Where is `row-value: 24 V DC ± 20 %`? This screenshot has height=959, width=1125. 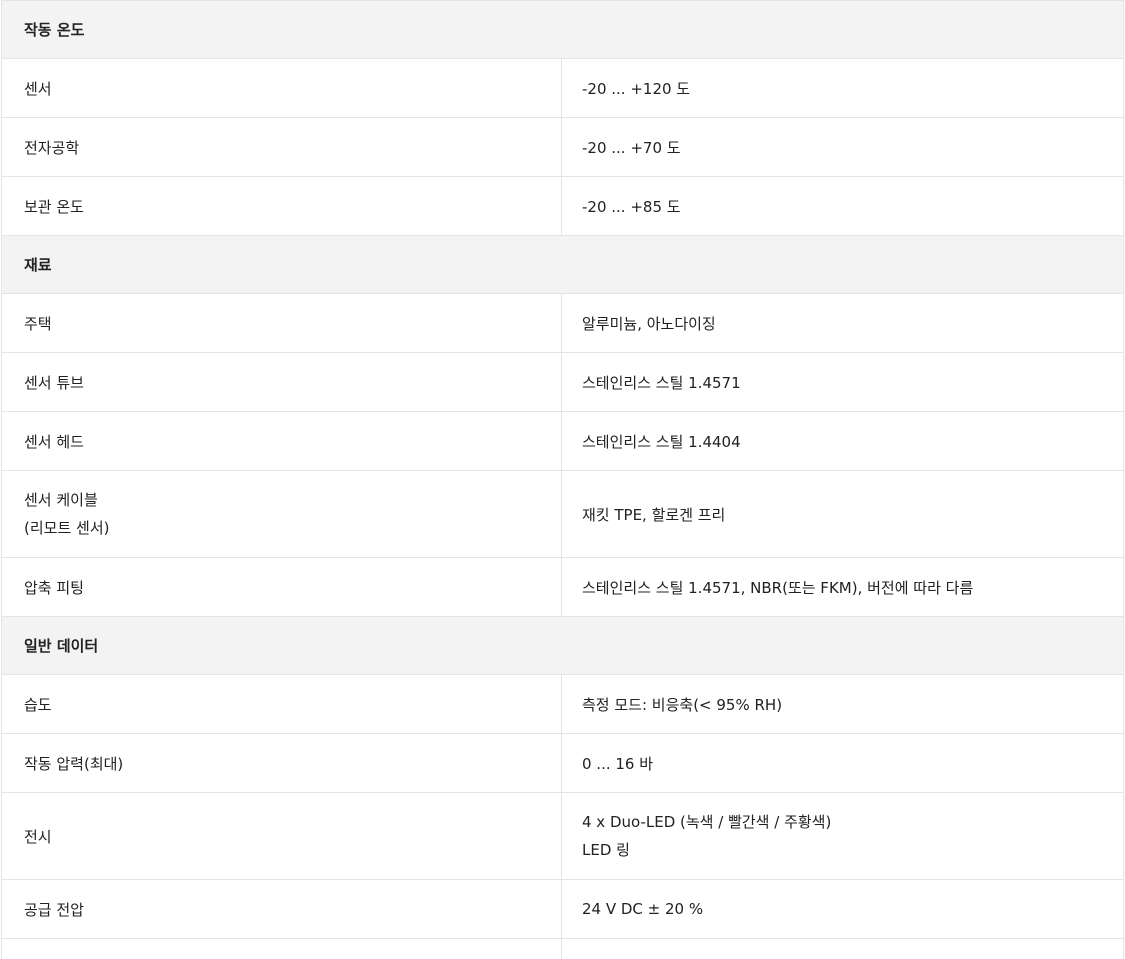
row-value: 24 V DC ± 20 % is located at coordinates (643, 909).